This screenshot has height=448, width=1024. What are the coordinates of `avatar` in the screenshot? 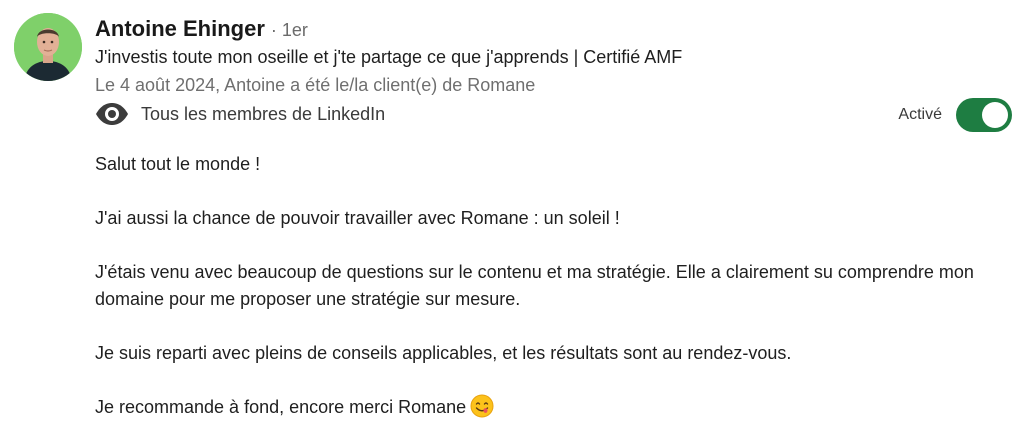 It's located at (48, 47).